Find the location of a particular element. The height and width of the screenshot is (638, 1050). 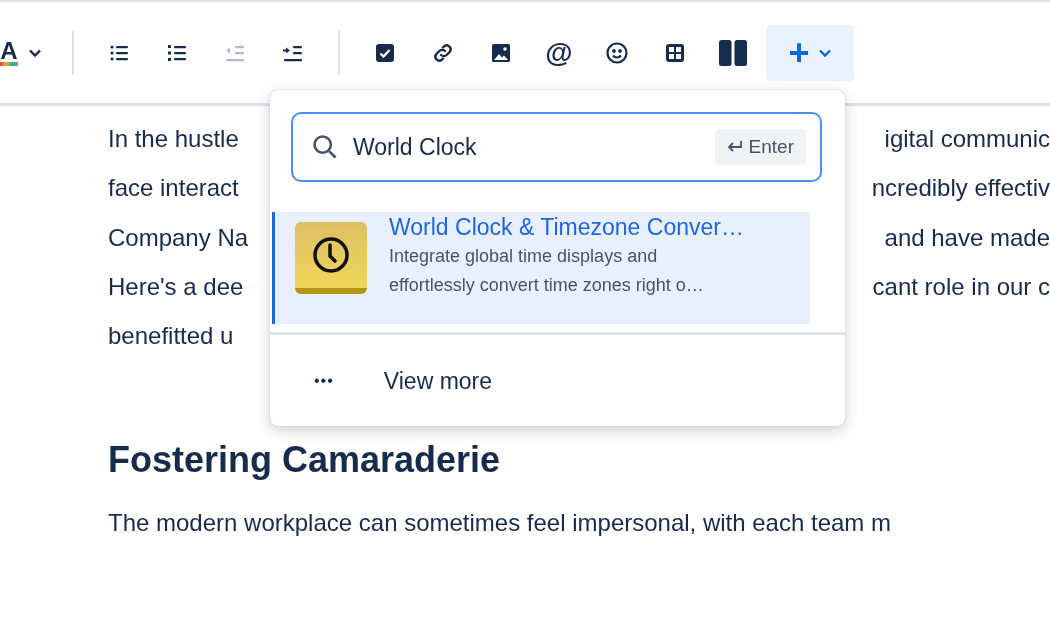

clock-app-icon is located at coordinates (331, 258).